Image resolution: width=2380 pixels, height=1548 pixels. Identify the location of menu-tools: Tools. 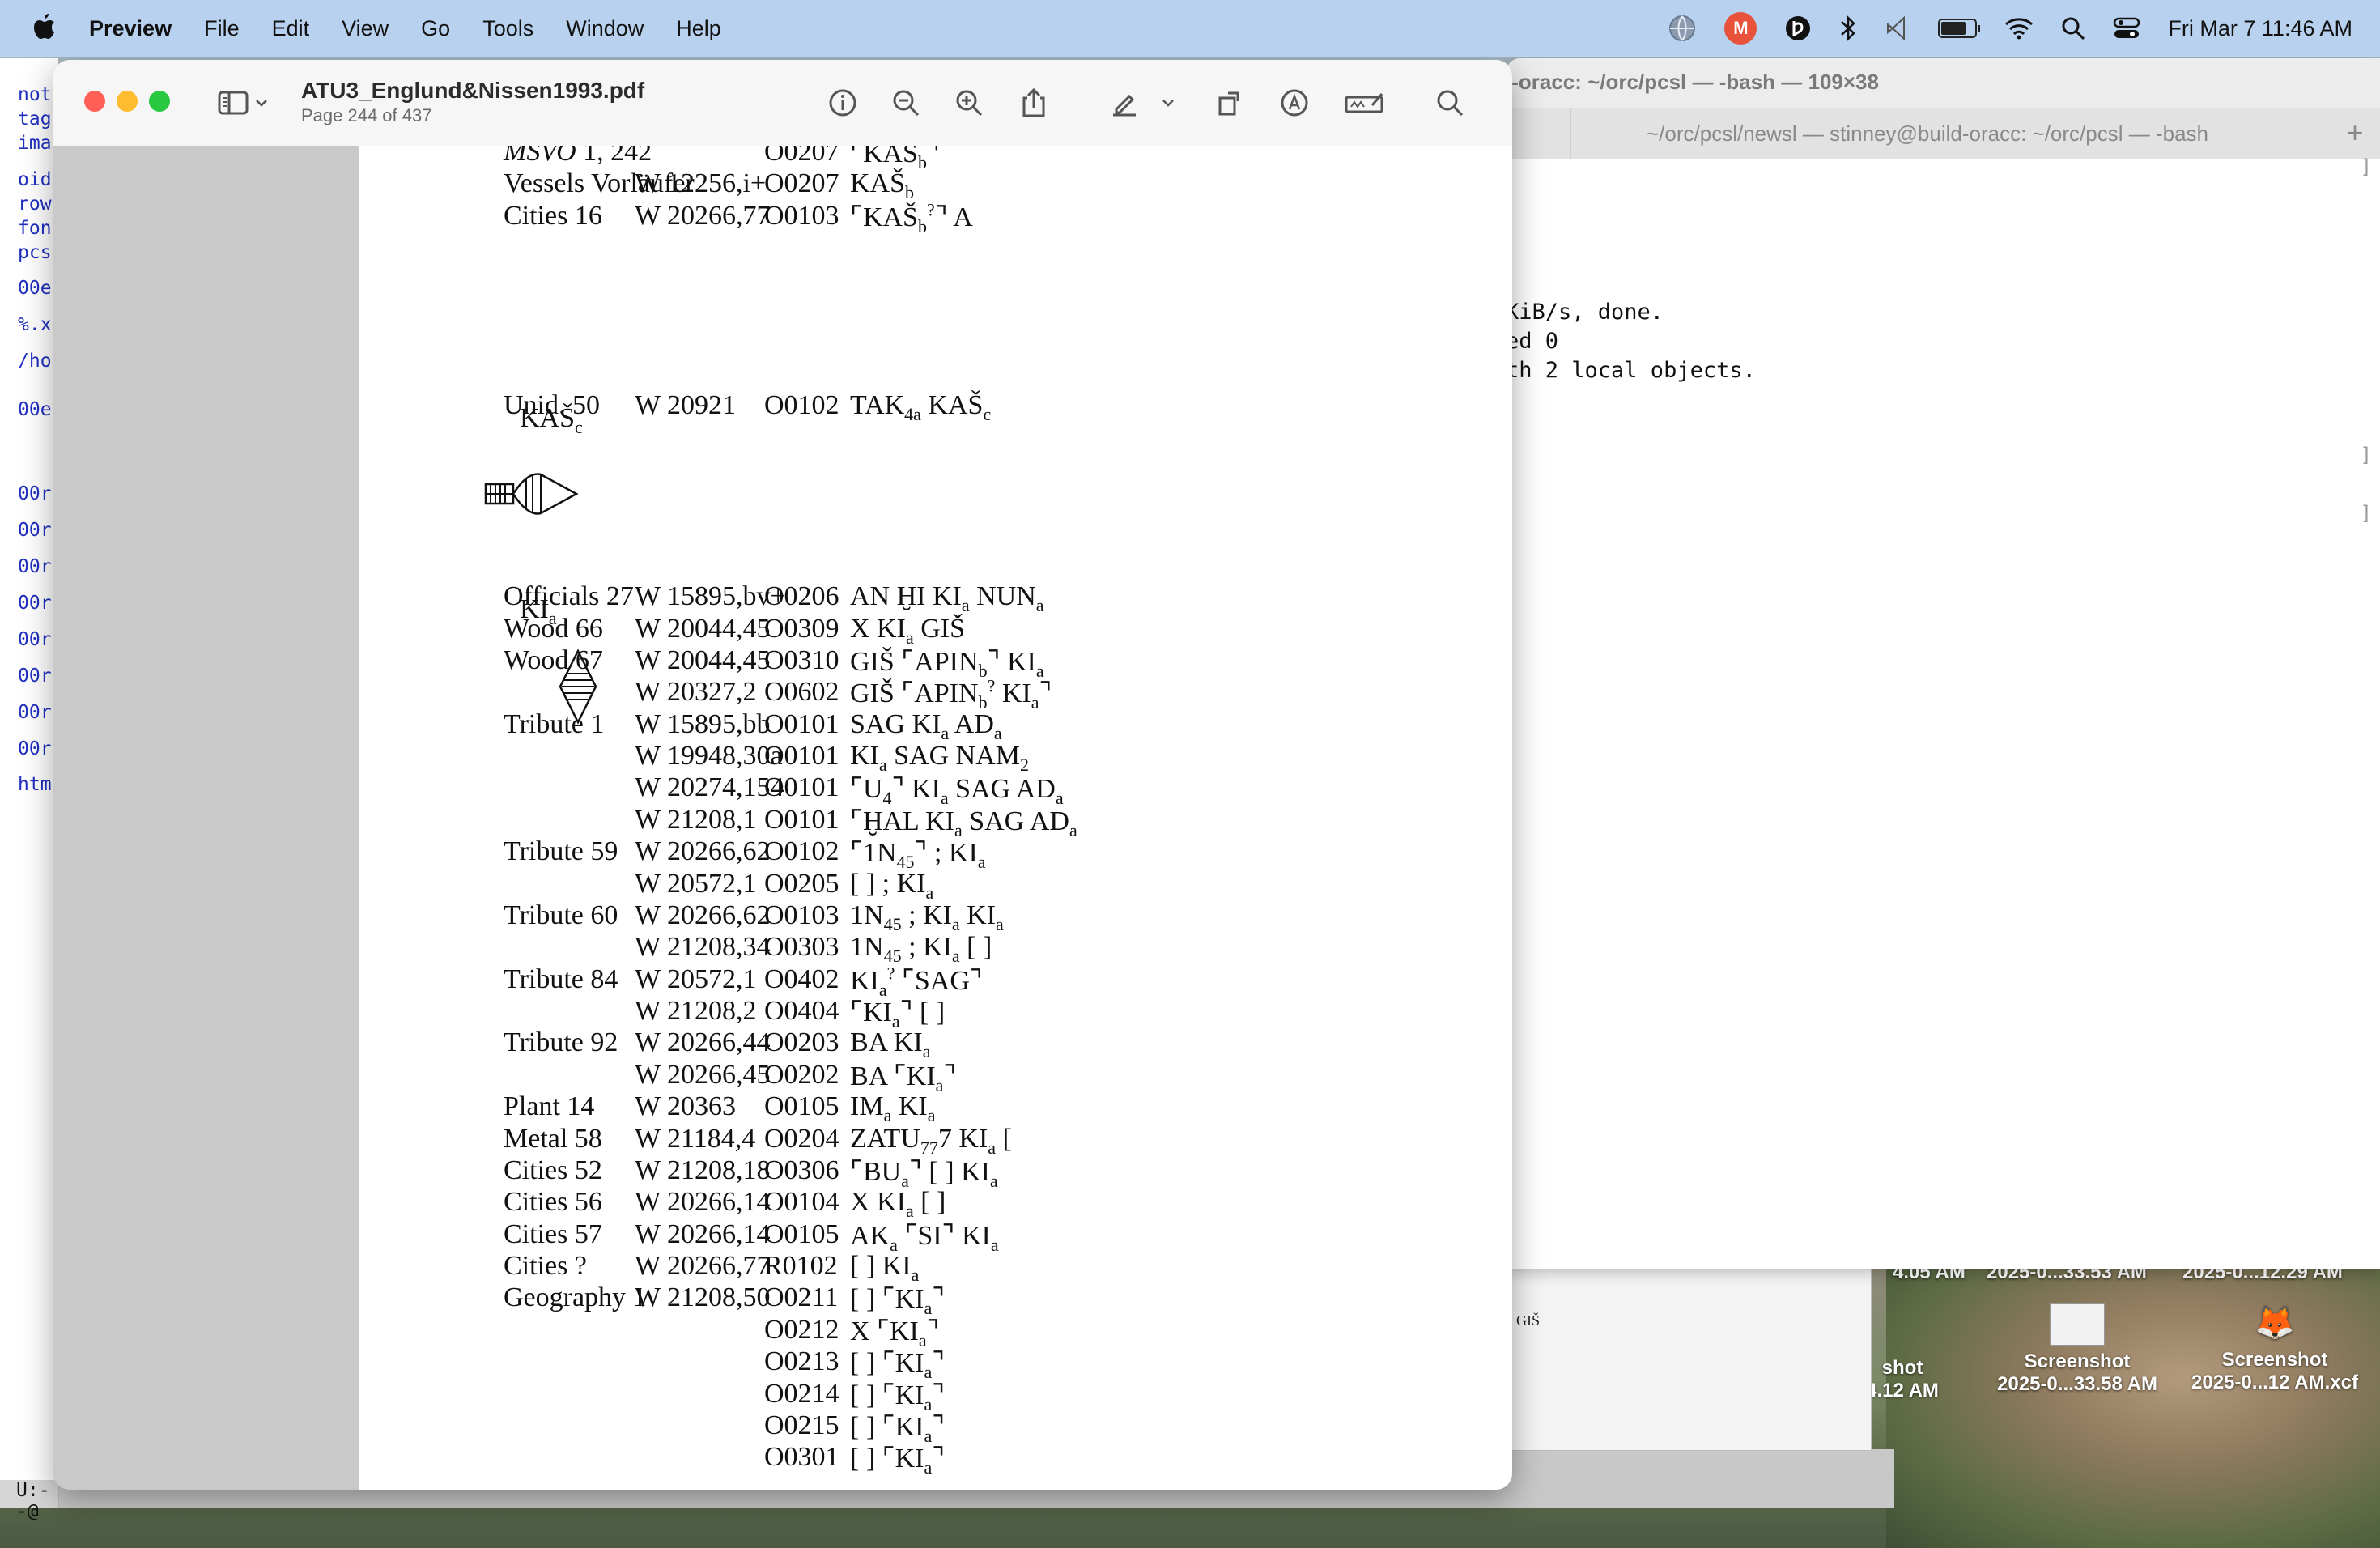
(508, 29).